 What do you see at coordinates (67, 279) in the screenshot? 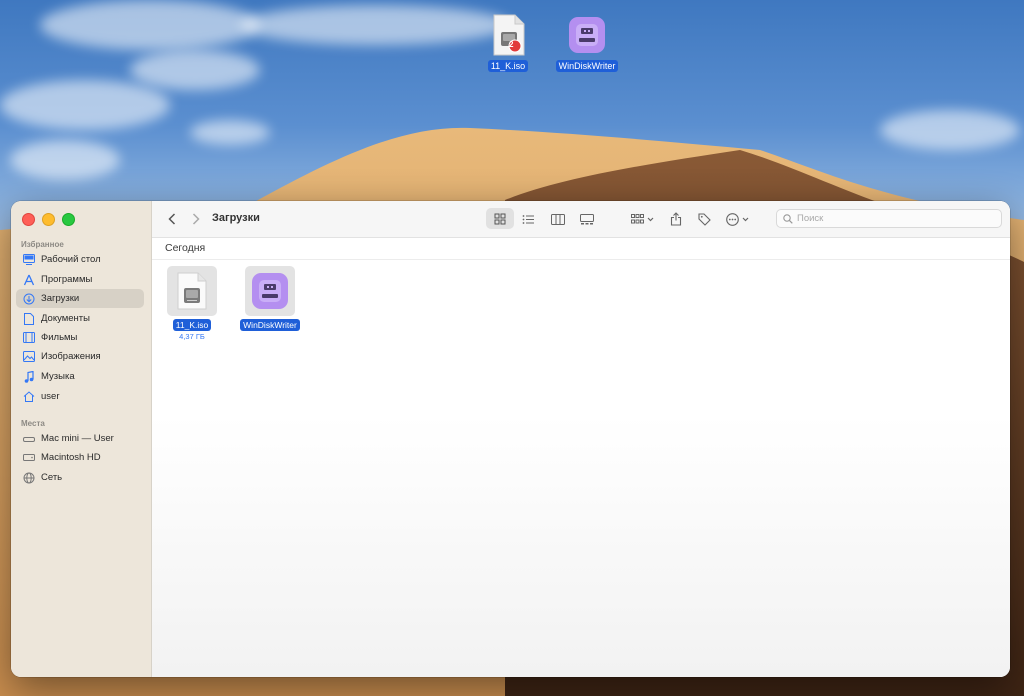
I see `sidebar-item-label: Программы` at bounding box center [67, 279].